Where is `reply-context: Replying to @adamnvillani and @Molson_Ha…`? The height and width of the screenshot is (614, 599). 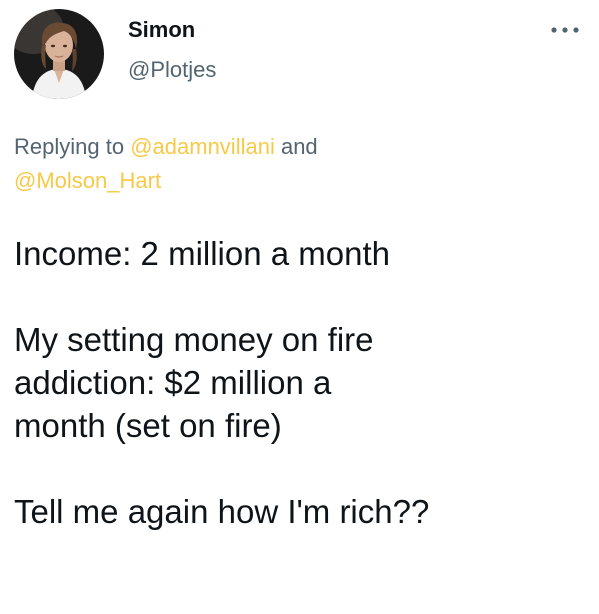
reply-context: Replying to @adamnvillani and @Molson_Ha… is located at coordinates (254, 164).